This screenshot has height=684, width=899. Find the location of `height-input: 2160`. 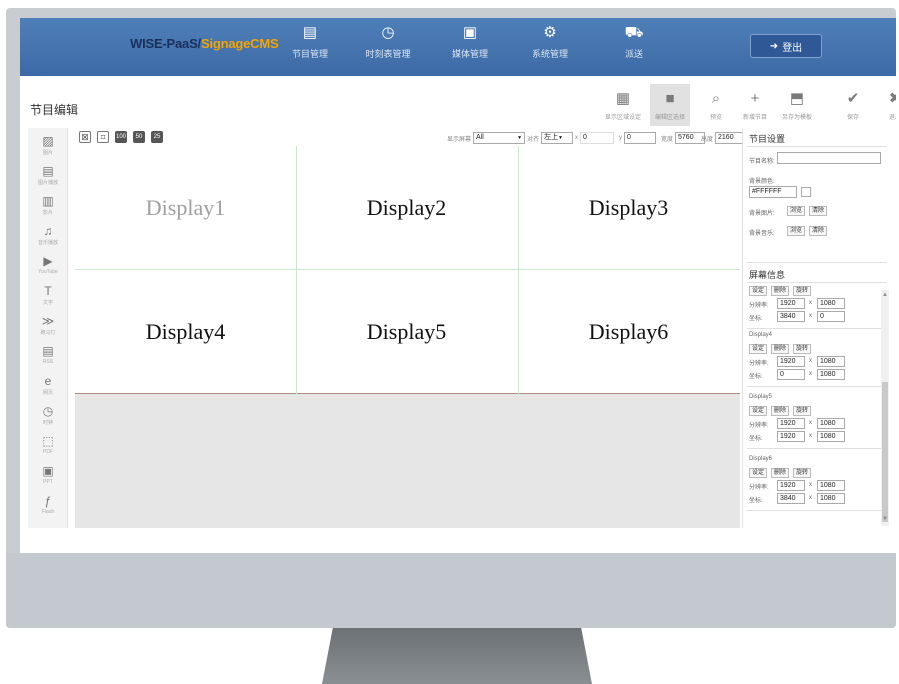

height-input: 2160 is located at coordinates (729, 138).